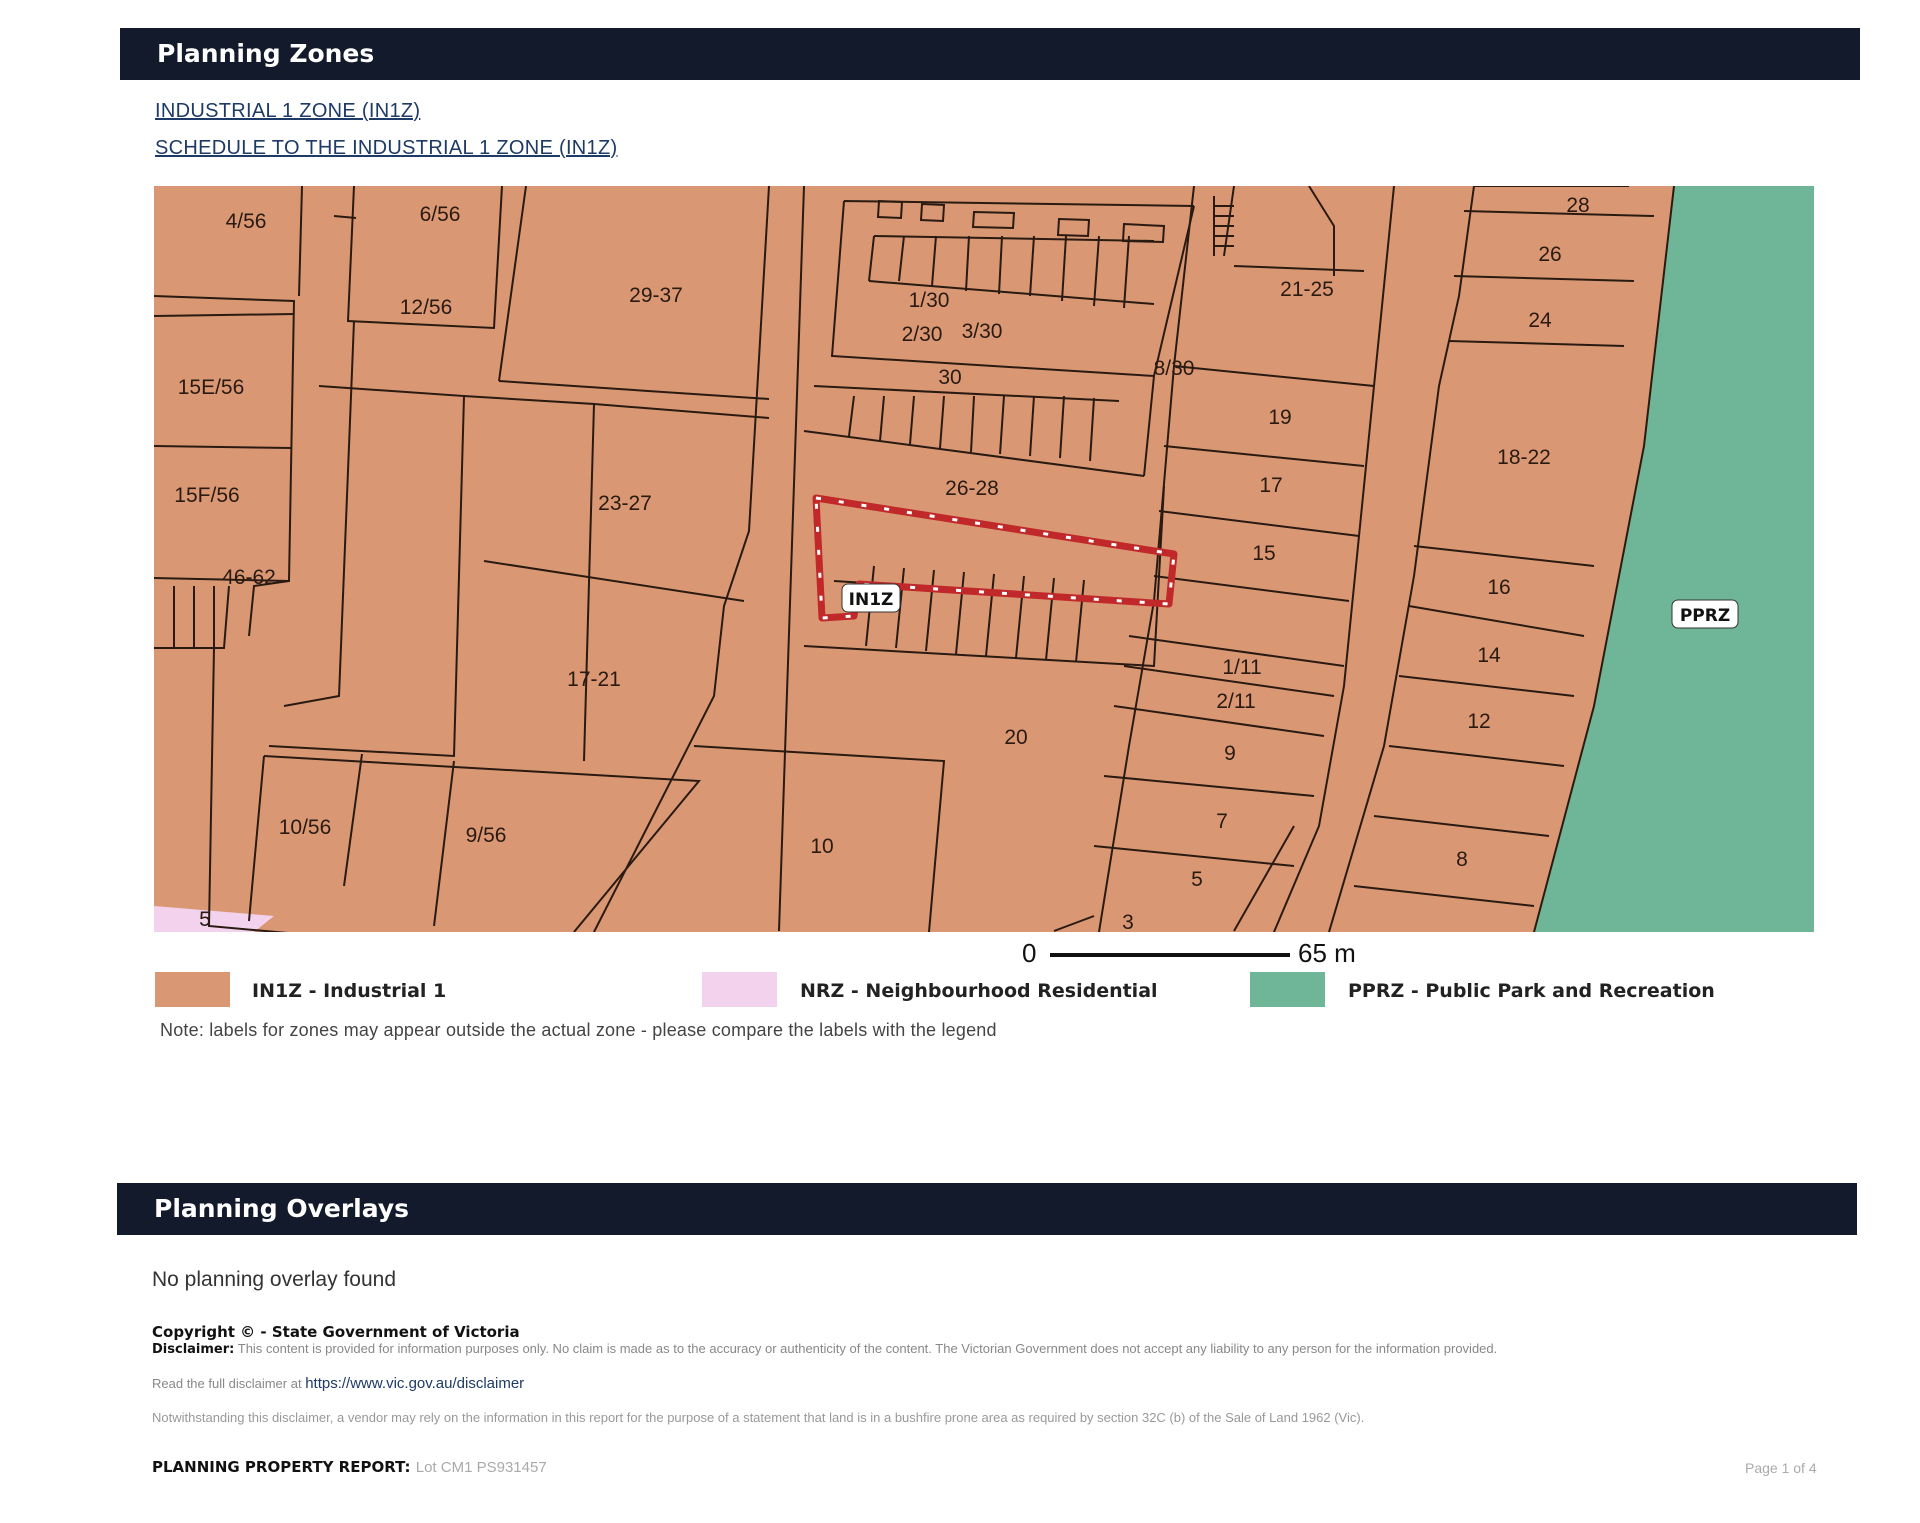  Describe the element at coordinates (1128, 921) in the screenshot. I see `parcel-label: 3` at that location.